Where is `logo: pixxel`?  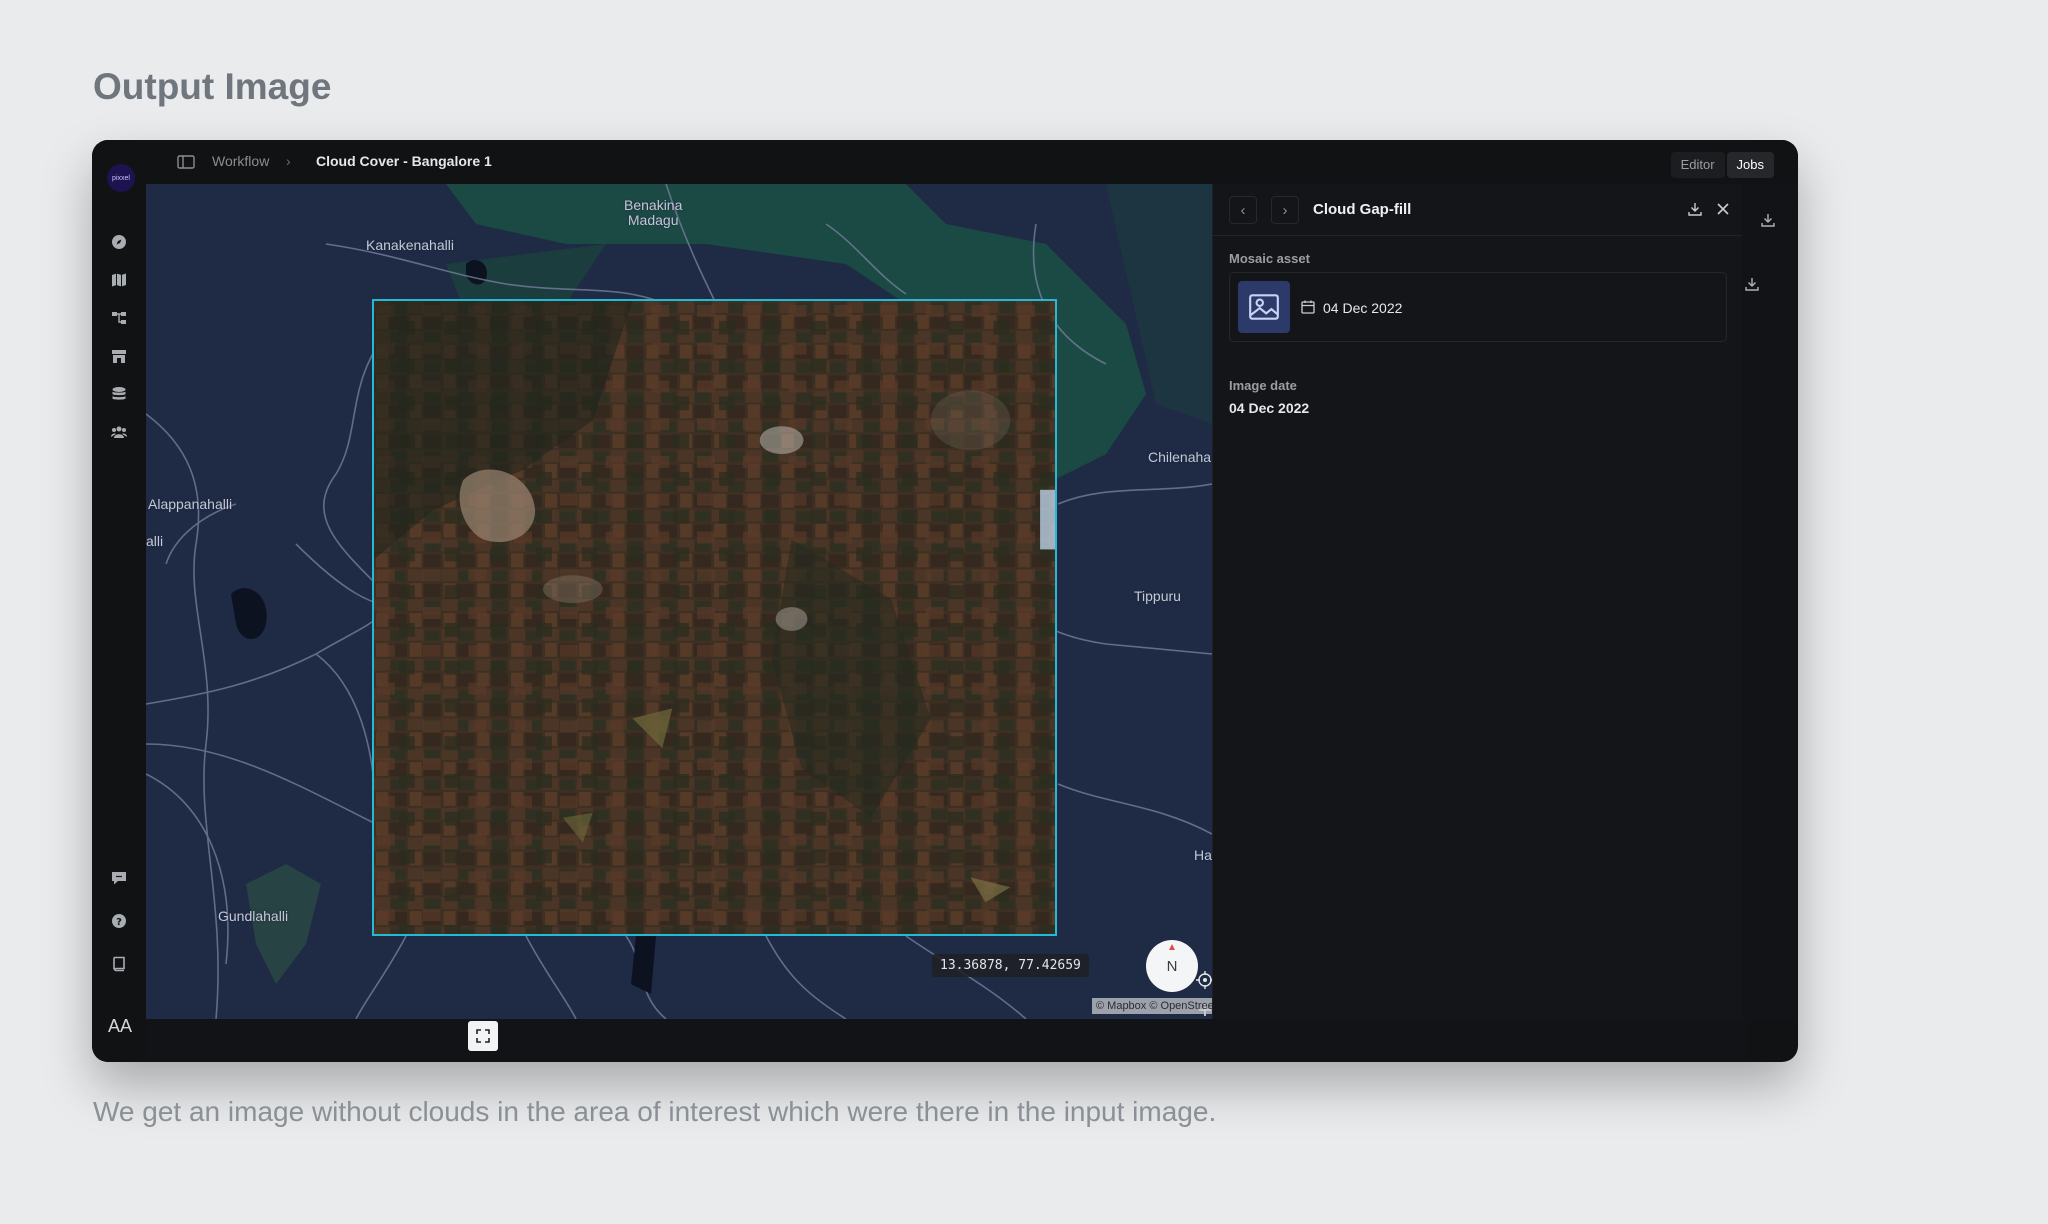 logo: pixxel is located at coordinates (121, 178).